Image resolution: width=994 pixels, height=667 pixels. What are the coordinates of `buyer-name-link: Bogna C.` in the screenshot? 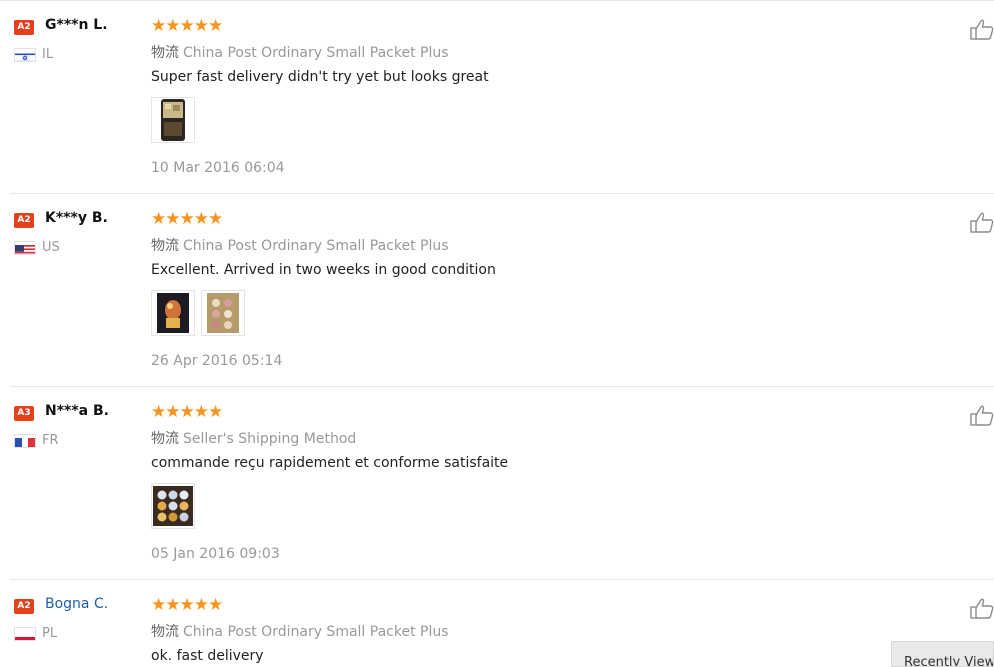 It's located at (76, 604).